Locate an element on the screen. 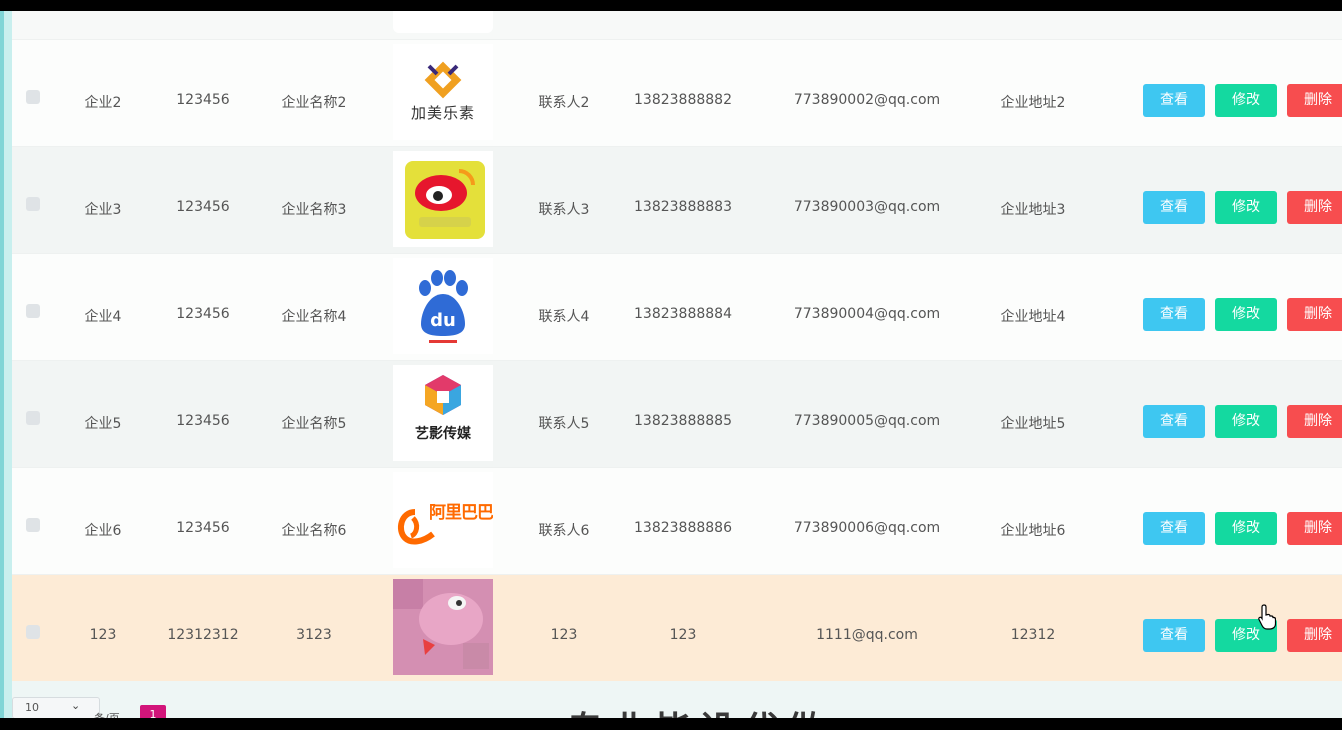 This screenshot has height=730, width=1342. baidu-logo-text: du is located at coordinates (443, 320).